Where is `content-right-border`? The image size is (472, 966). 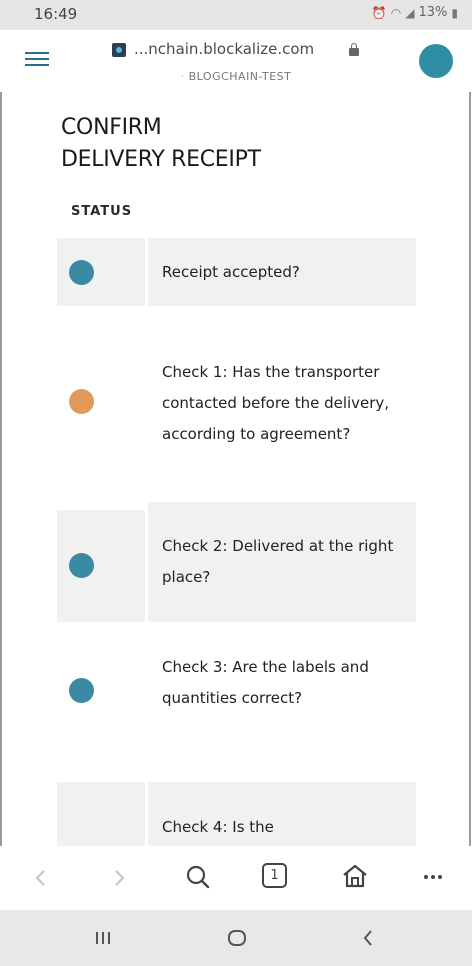
content-right-border is located at coordinates (470, 469).